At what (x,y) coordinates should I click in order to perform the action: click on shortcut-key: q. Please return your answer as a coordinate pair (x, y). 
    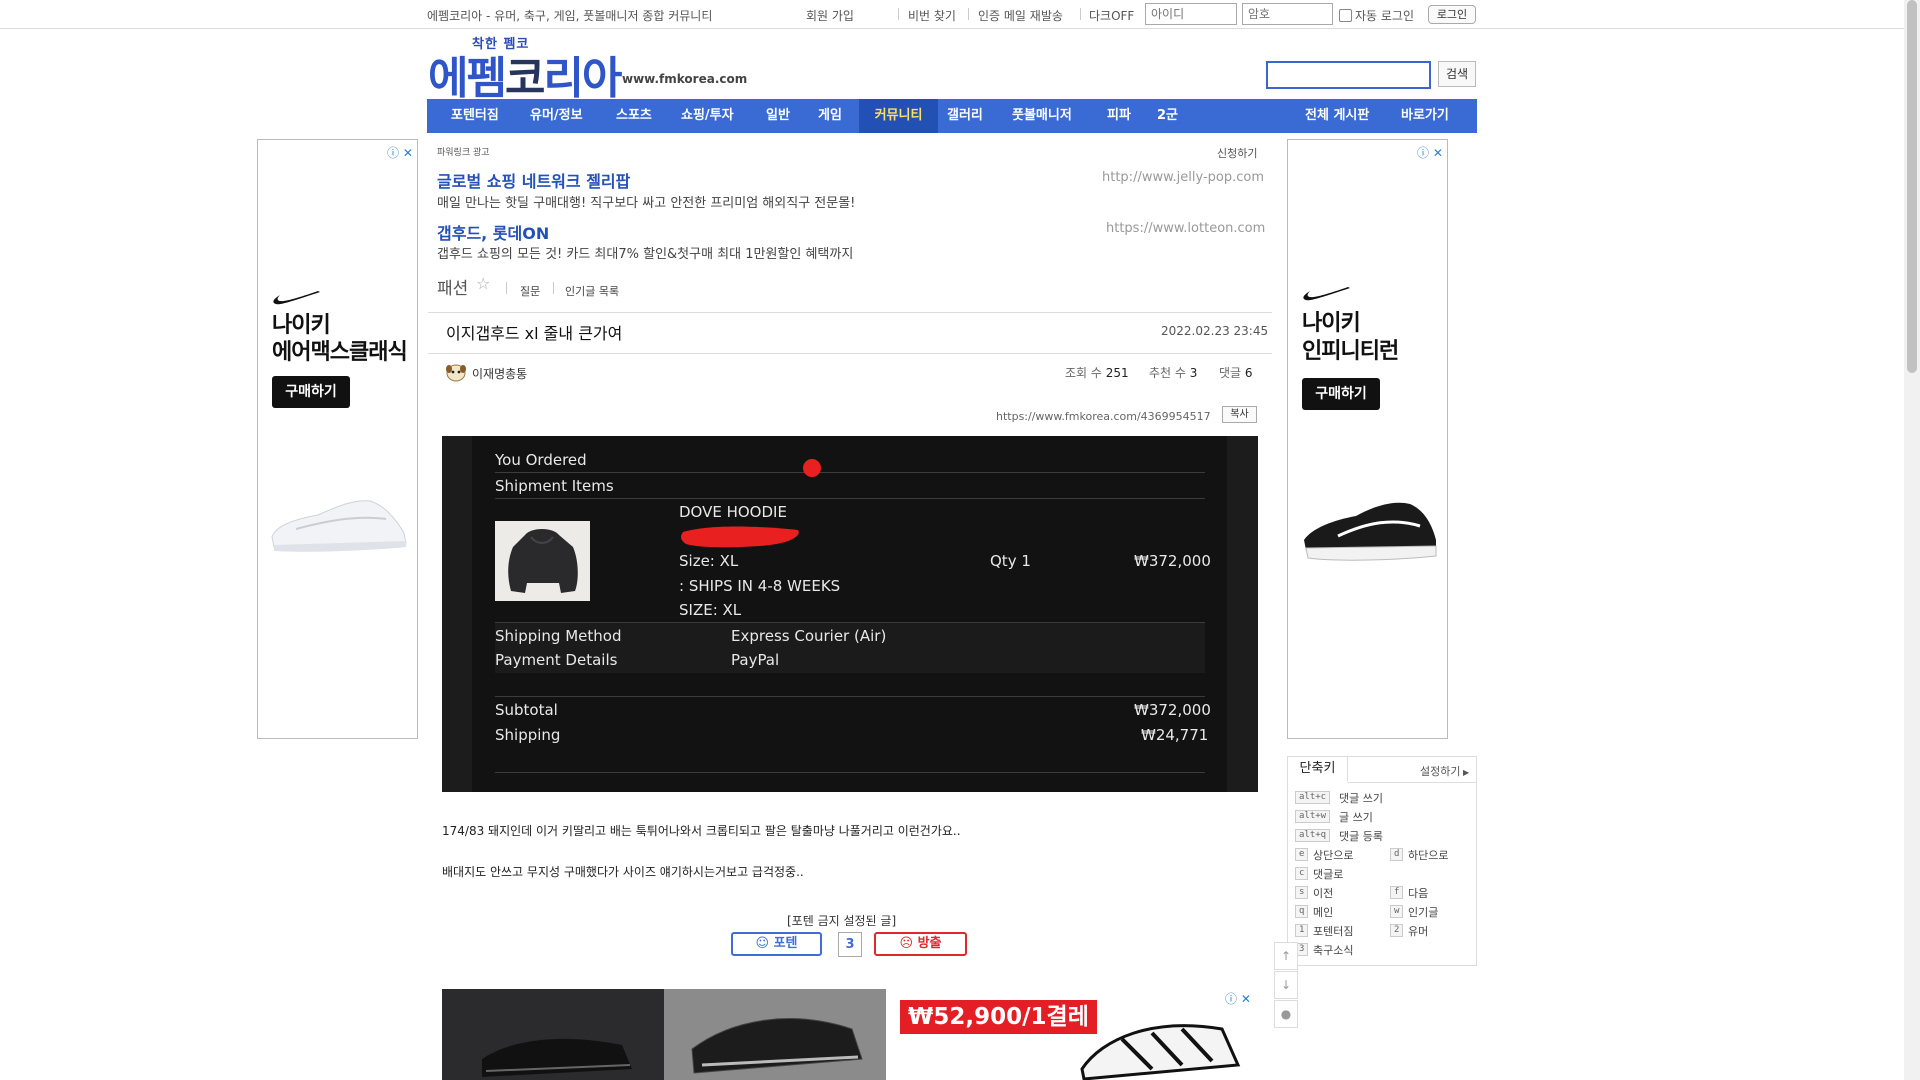
    Looking at the image, I should click on (1302, 911).